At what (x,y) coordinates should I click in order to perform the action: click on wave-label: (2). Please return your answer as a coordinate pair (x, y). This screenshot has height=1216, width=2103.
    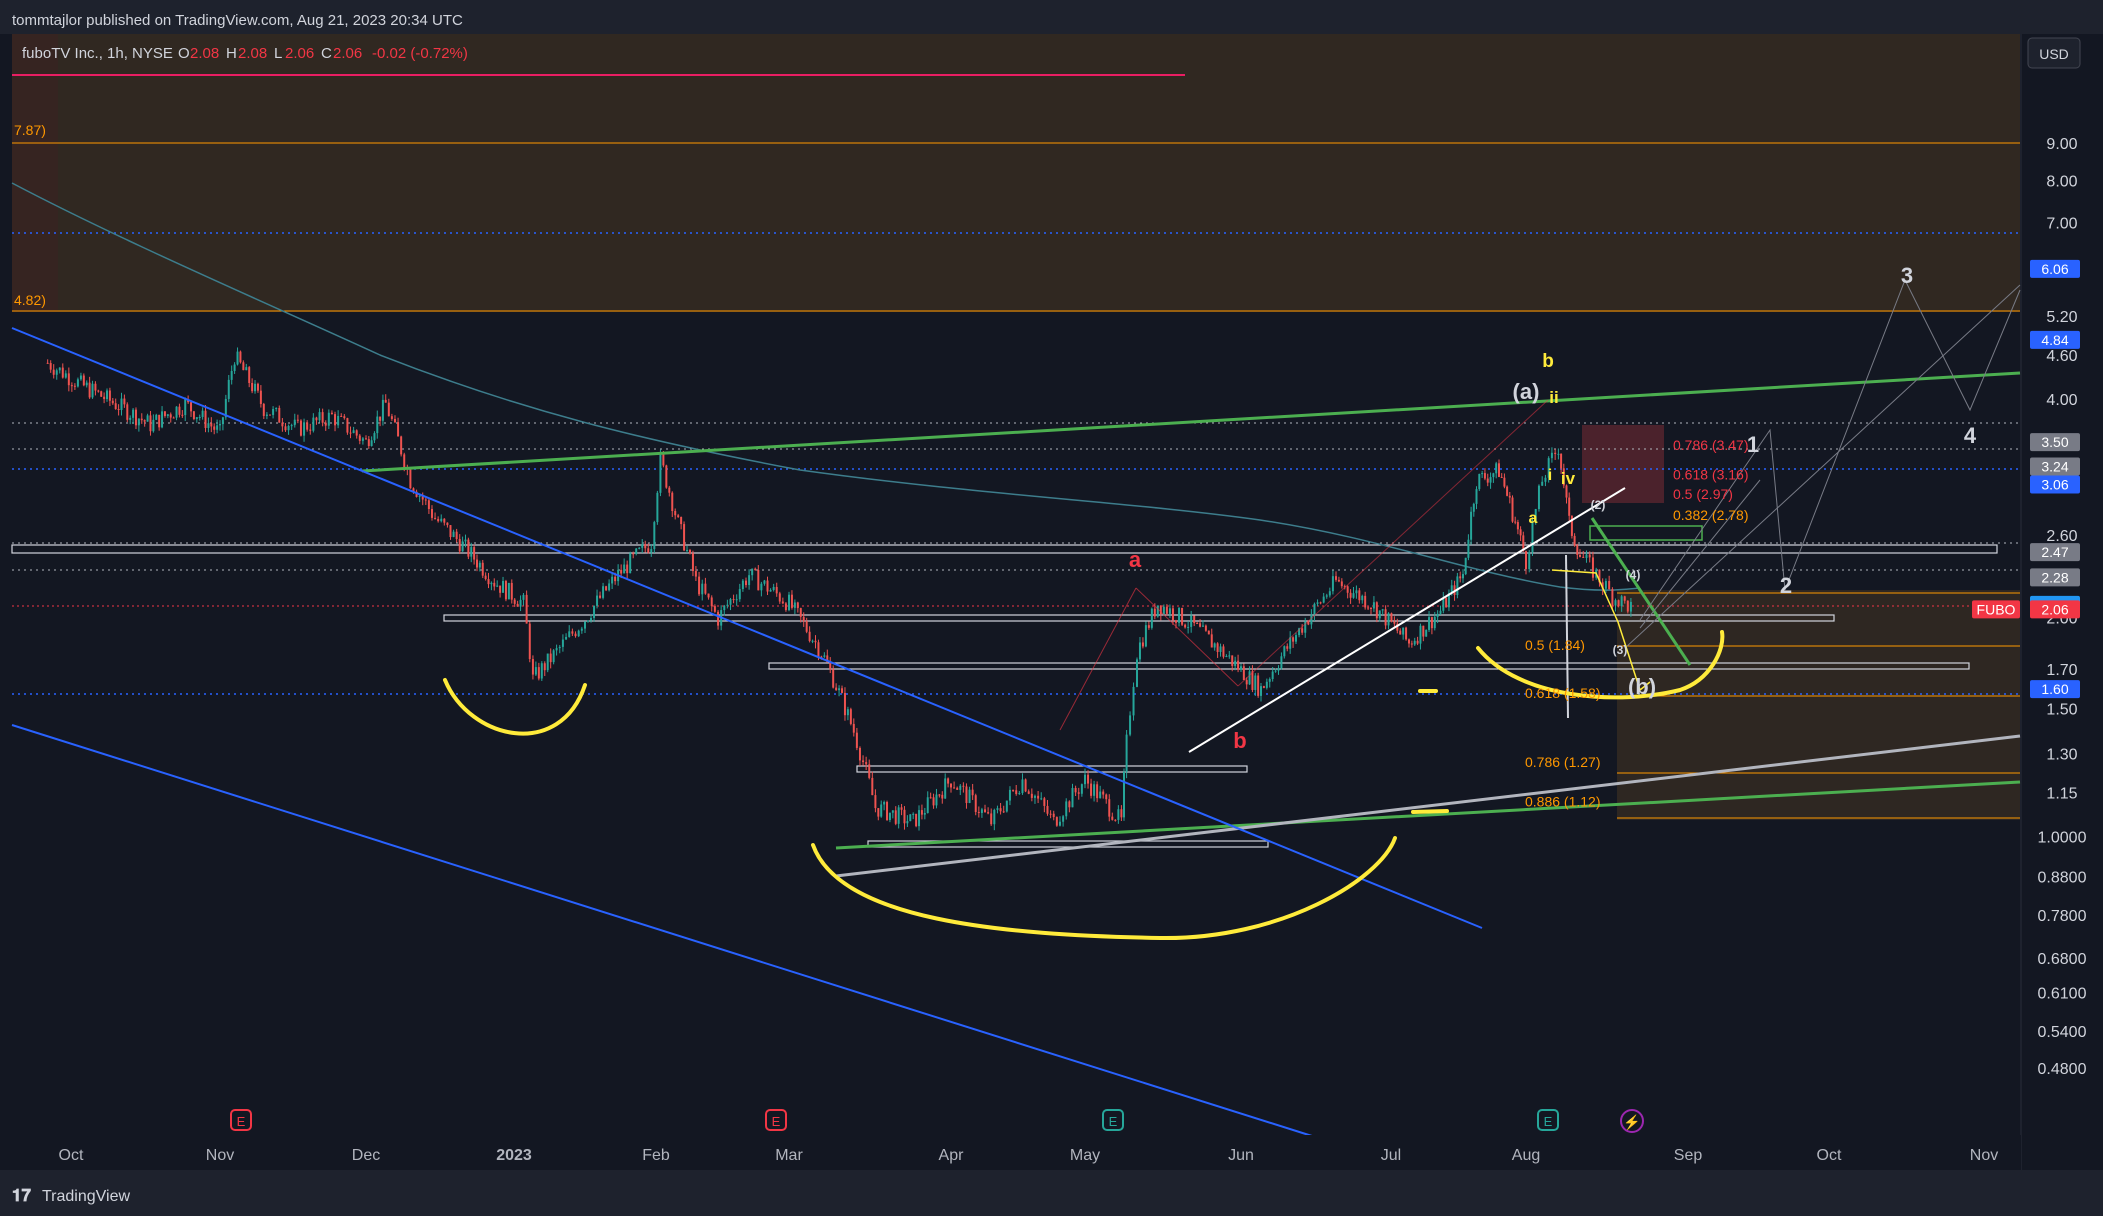
    Looking at the image, I should click on (1598, 505).